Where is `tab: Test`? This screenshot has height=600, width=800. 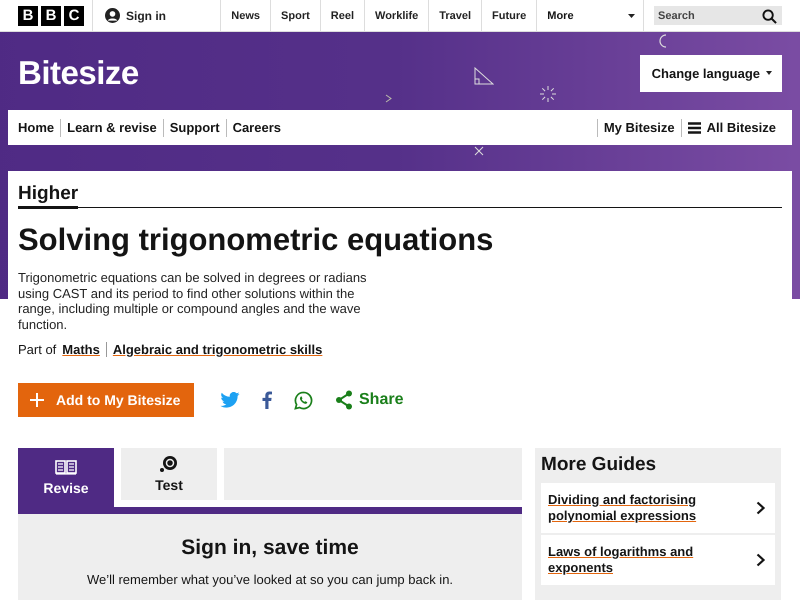
tab: Test is located at coordinates (169, 474).